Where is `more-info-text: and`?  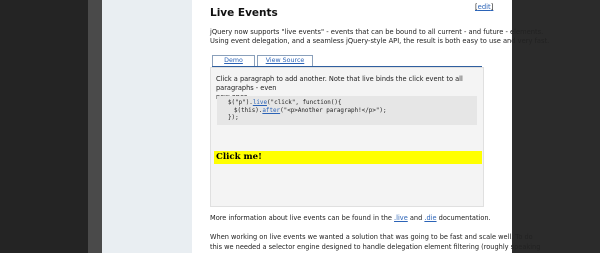
more-info-text: and is located at coordinates (416, 218).